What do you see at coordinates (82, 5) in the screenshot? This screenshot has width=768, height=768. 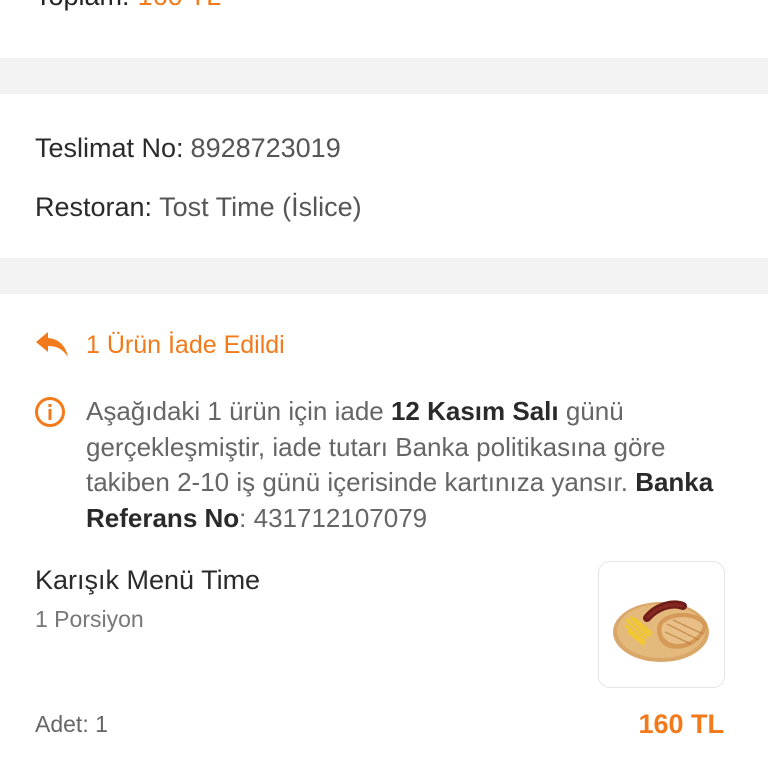 I see `total-label: Toplam:` at bounding box center [82, 5].